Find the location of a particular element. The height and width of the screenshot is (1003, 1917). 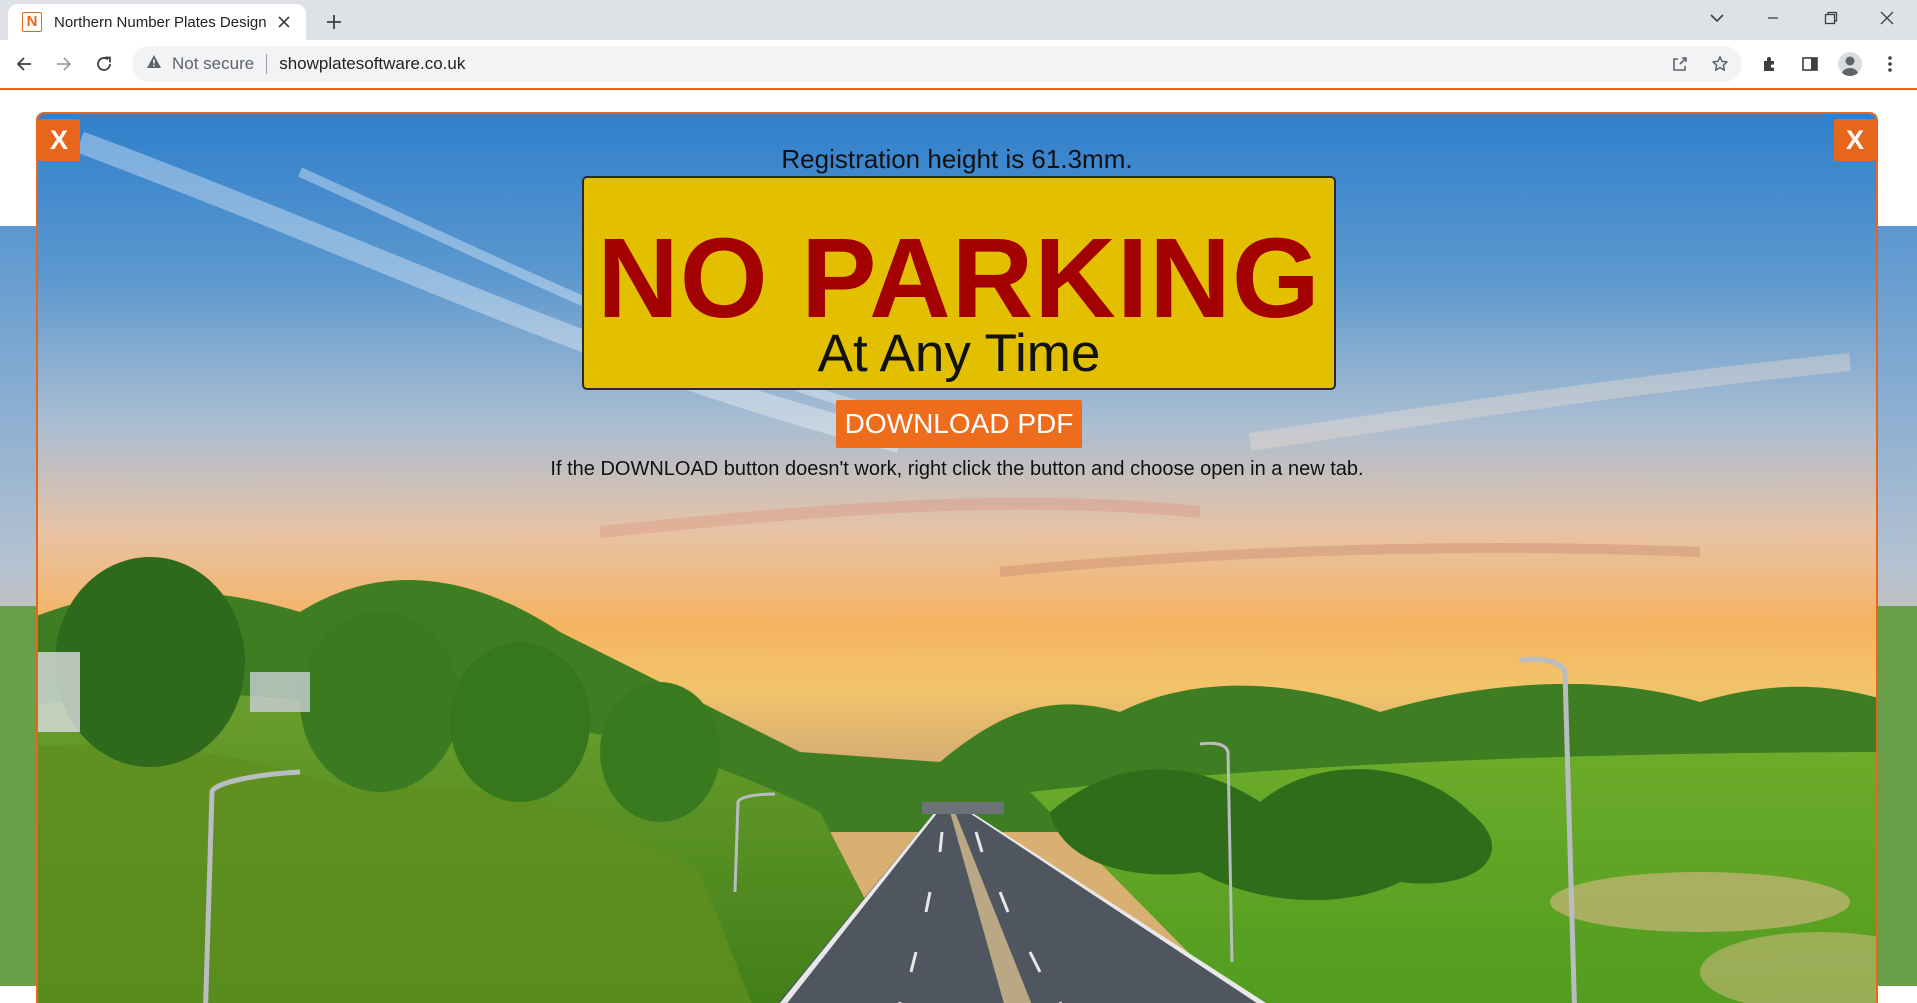

tab-strip: N Northern Number Plates Design is located at coordinates (958, 20).